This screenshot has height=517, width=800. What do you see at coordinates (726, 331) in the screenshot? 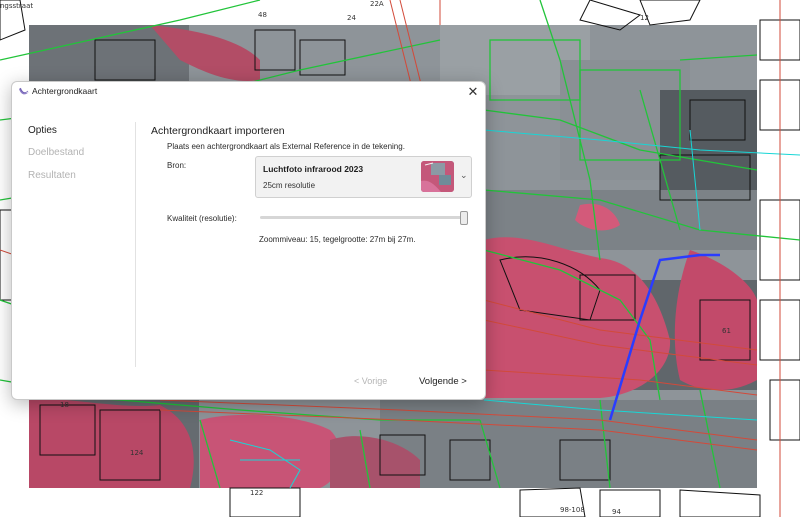
I see `map-label: 61` at bounding box center [726, 331].